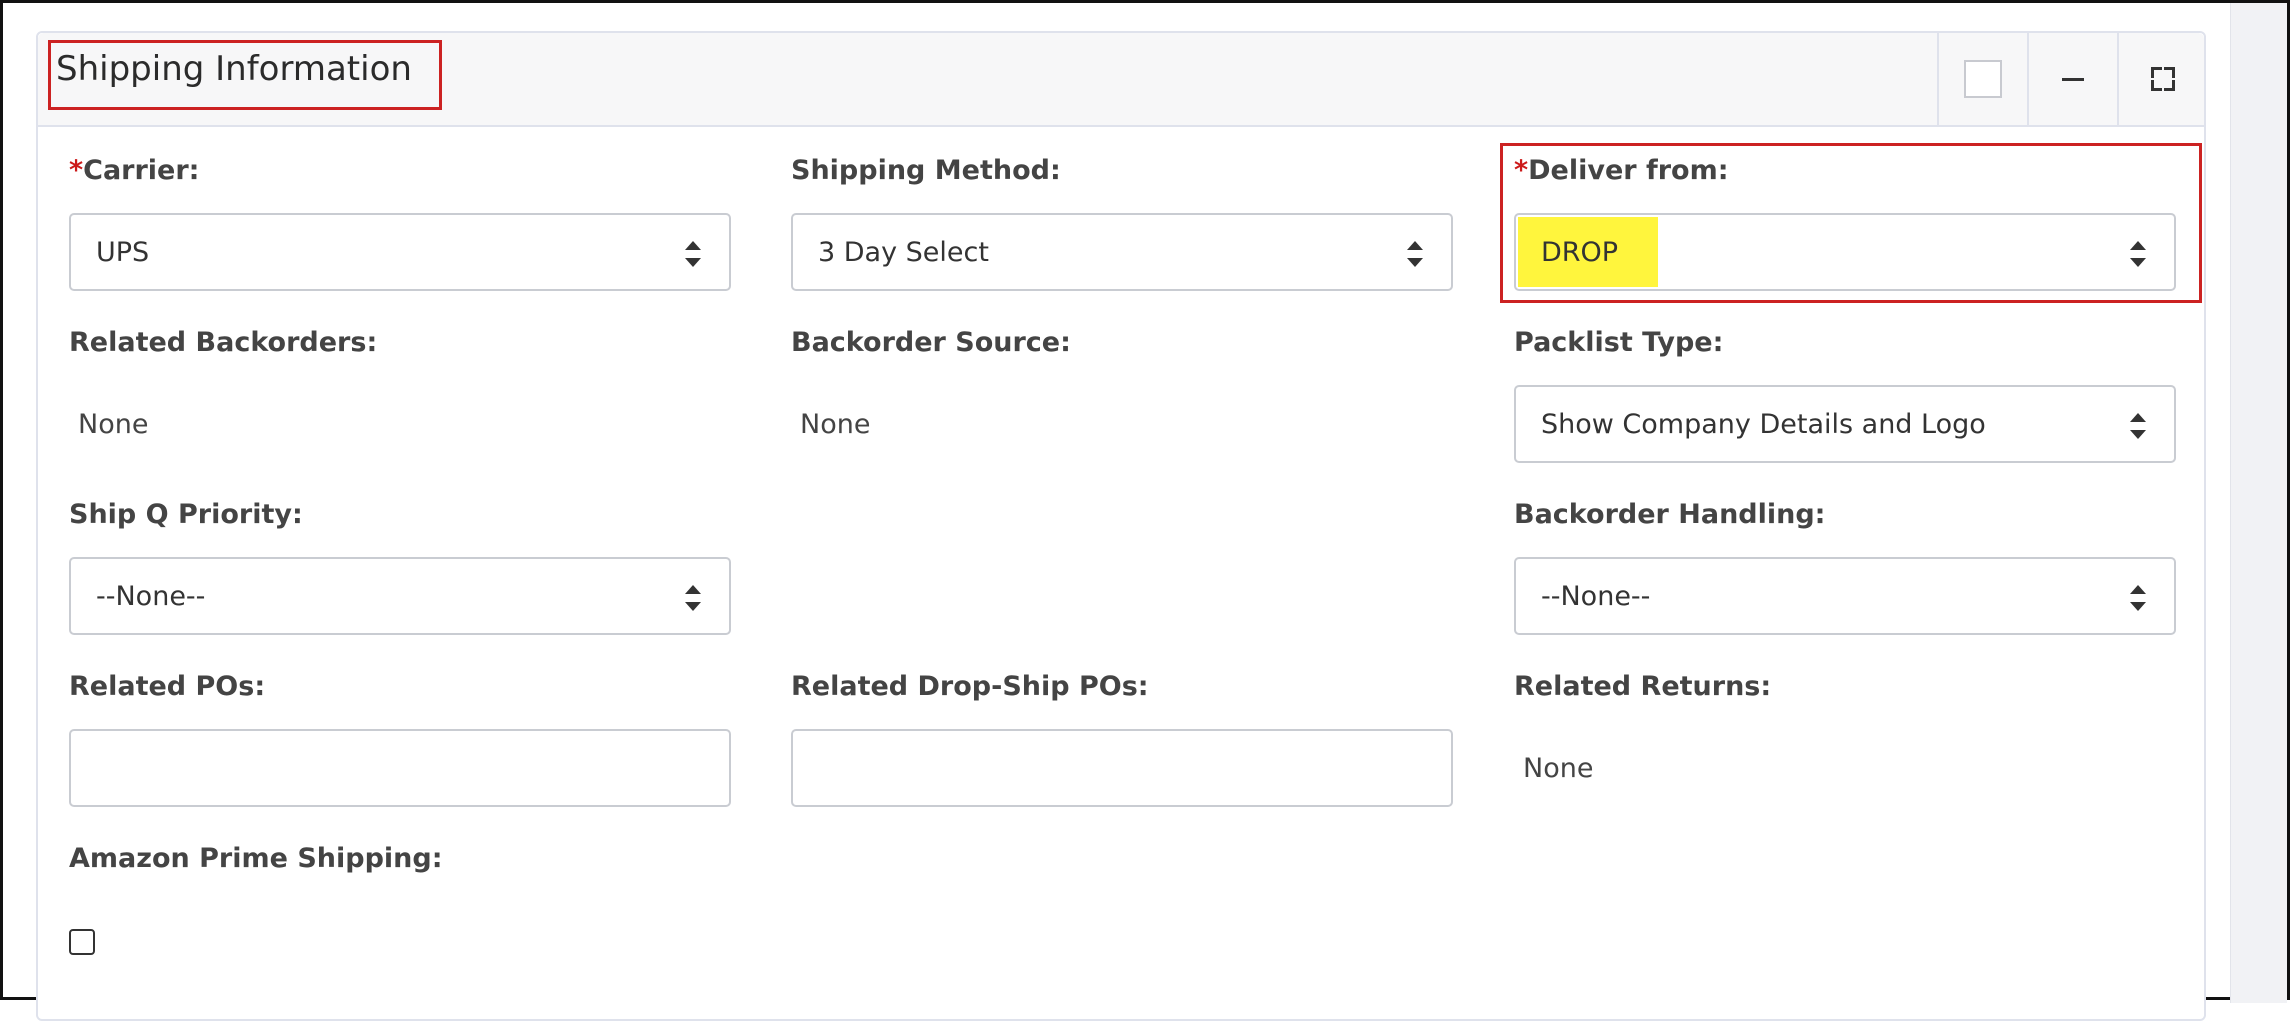  I want to click on panel-minimize-button, so click(2072, 79).